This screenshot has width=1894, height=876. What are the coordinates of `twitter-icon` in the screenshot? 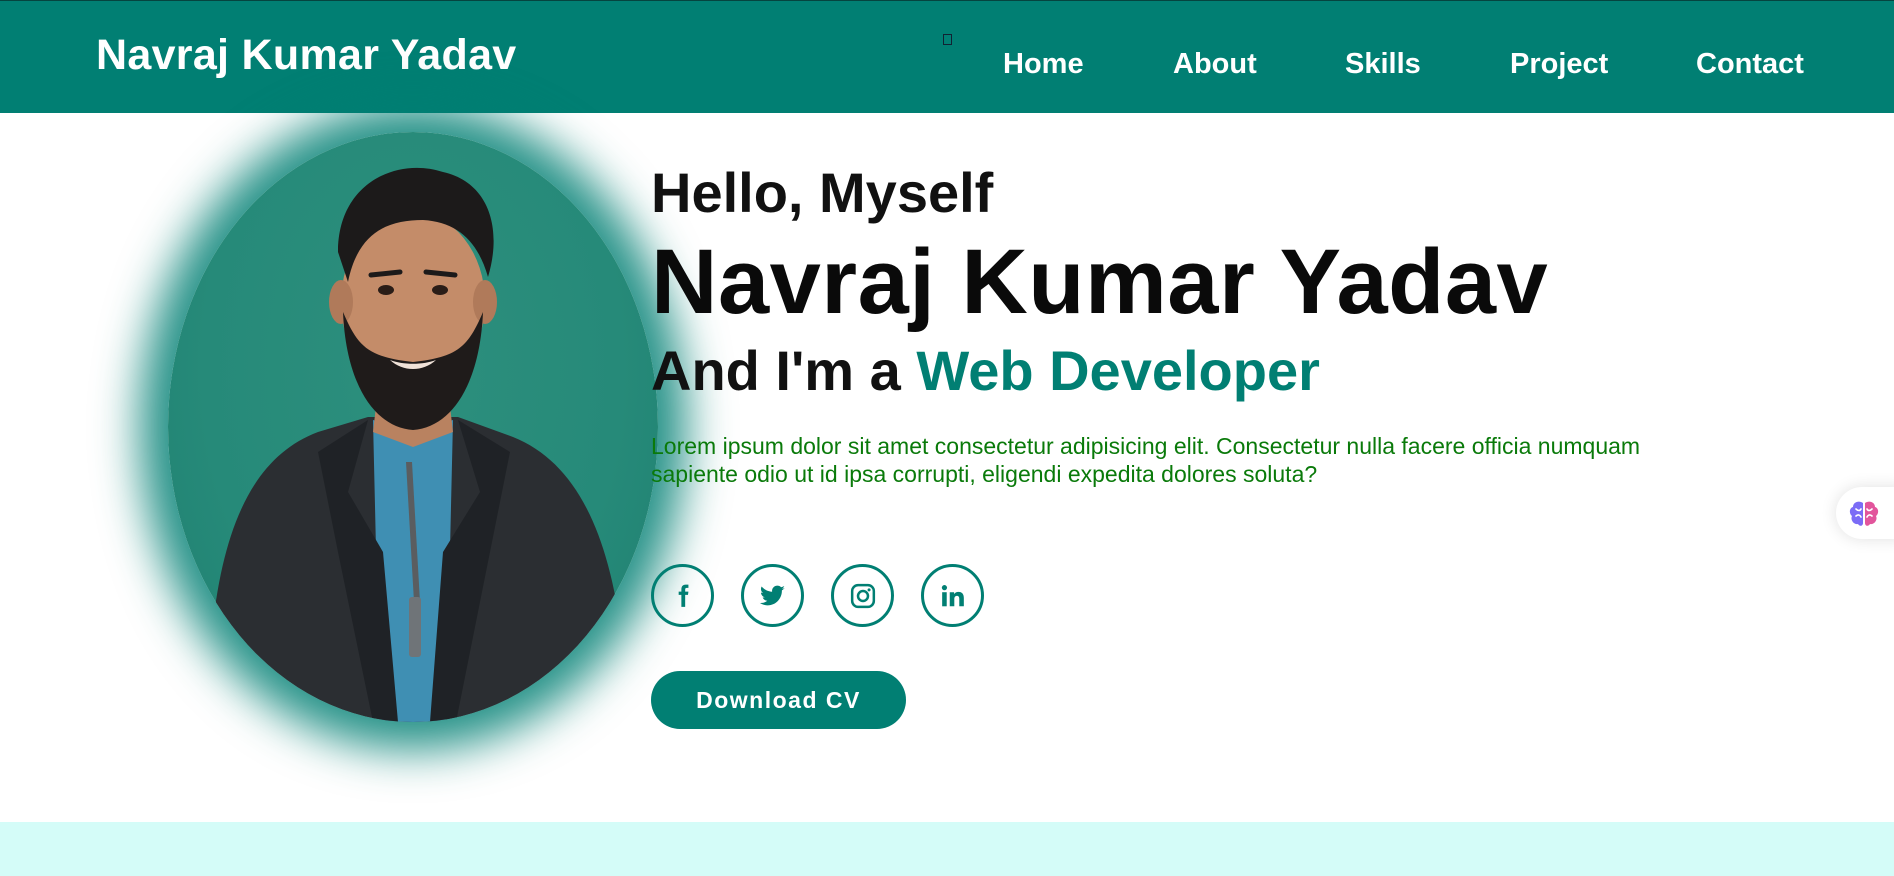 It's located at (772, 595).